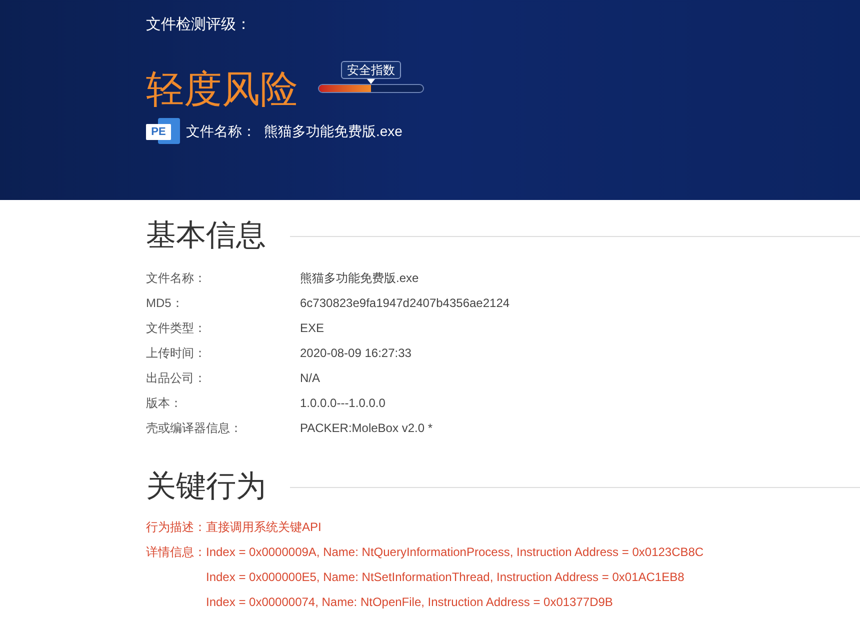  I want to click on behavior-detail: Index = 0x0000009A, Name: NtQueryInformationProcess, Instruction Address = 0x0123CB8C, so click(455, 552).